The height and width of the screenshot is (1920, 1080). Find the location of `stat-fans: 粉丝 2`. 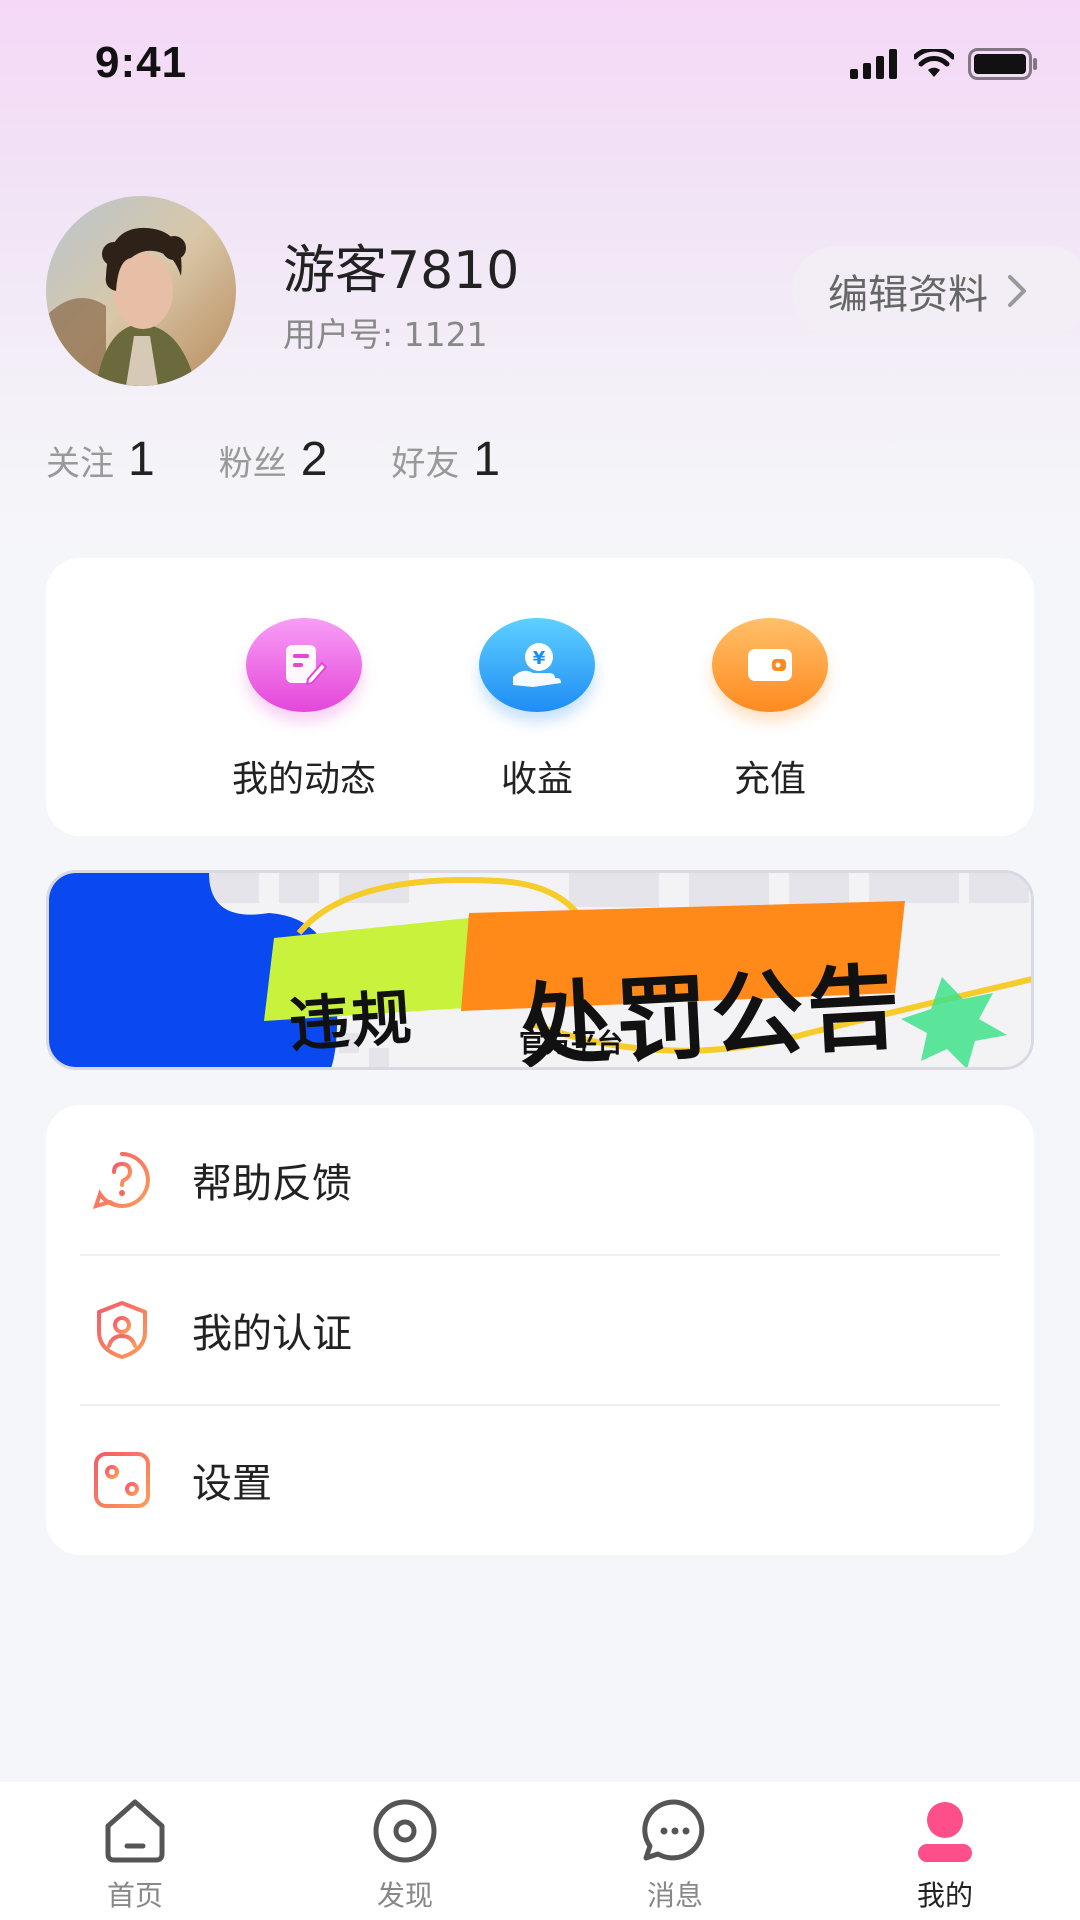

stat-fans: 粉丝 2 is located at coordinates (273, 459).